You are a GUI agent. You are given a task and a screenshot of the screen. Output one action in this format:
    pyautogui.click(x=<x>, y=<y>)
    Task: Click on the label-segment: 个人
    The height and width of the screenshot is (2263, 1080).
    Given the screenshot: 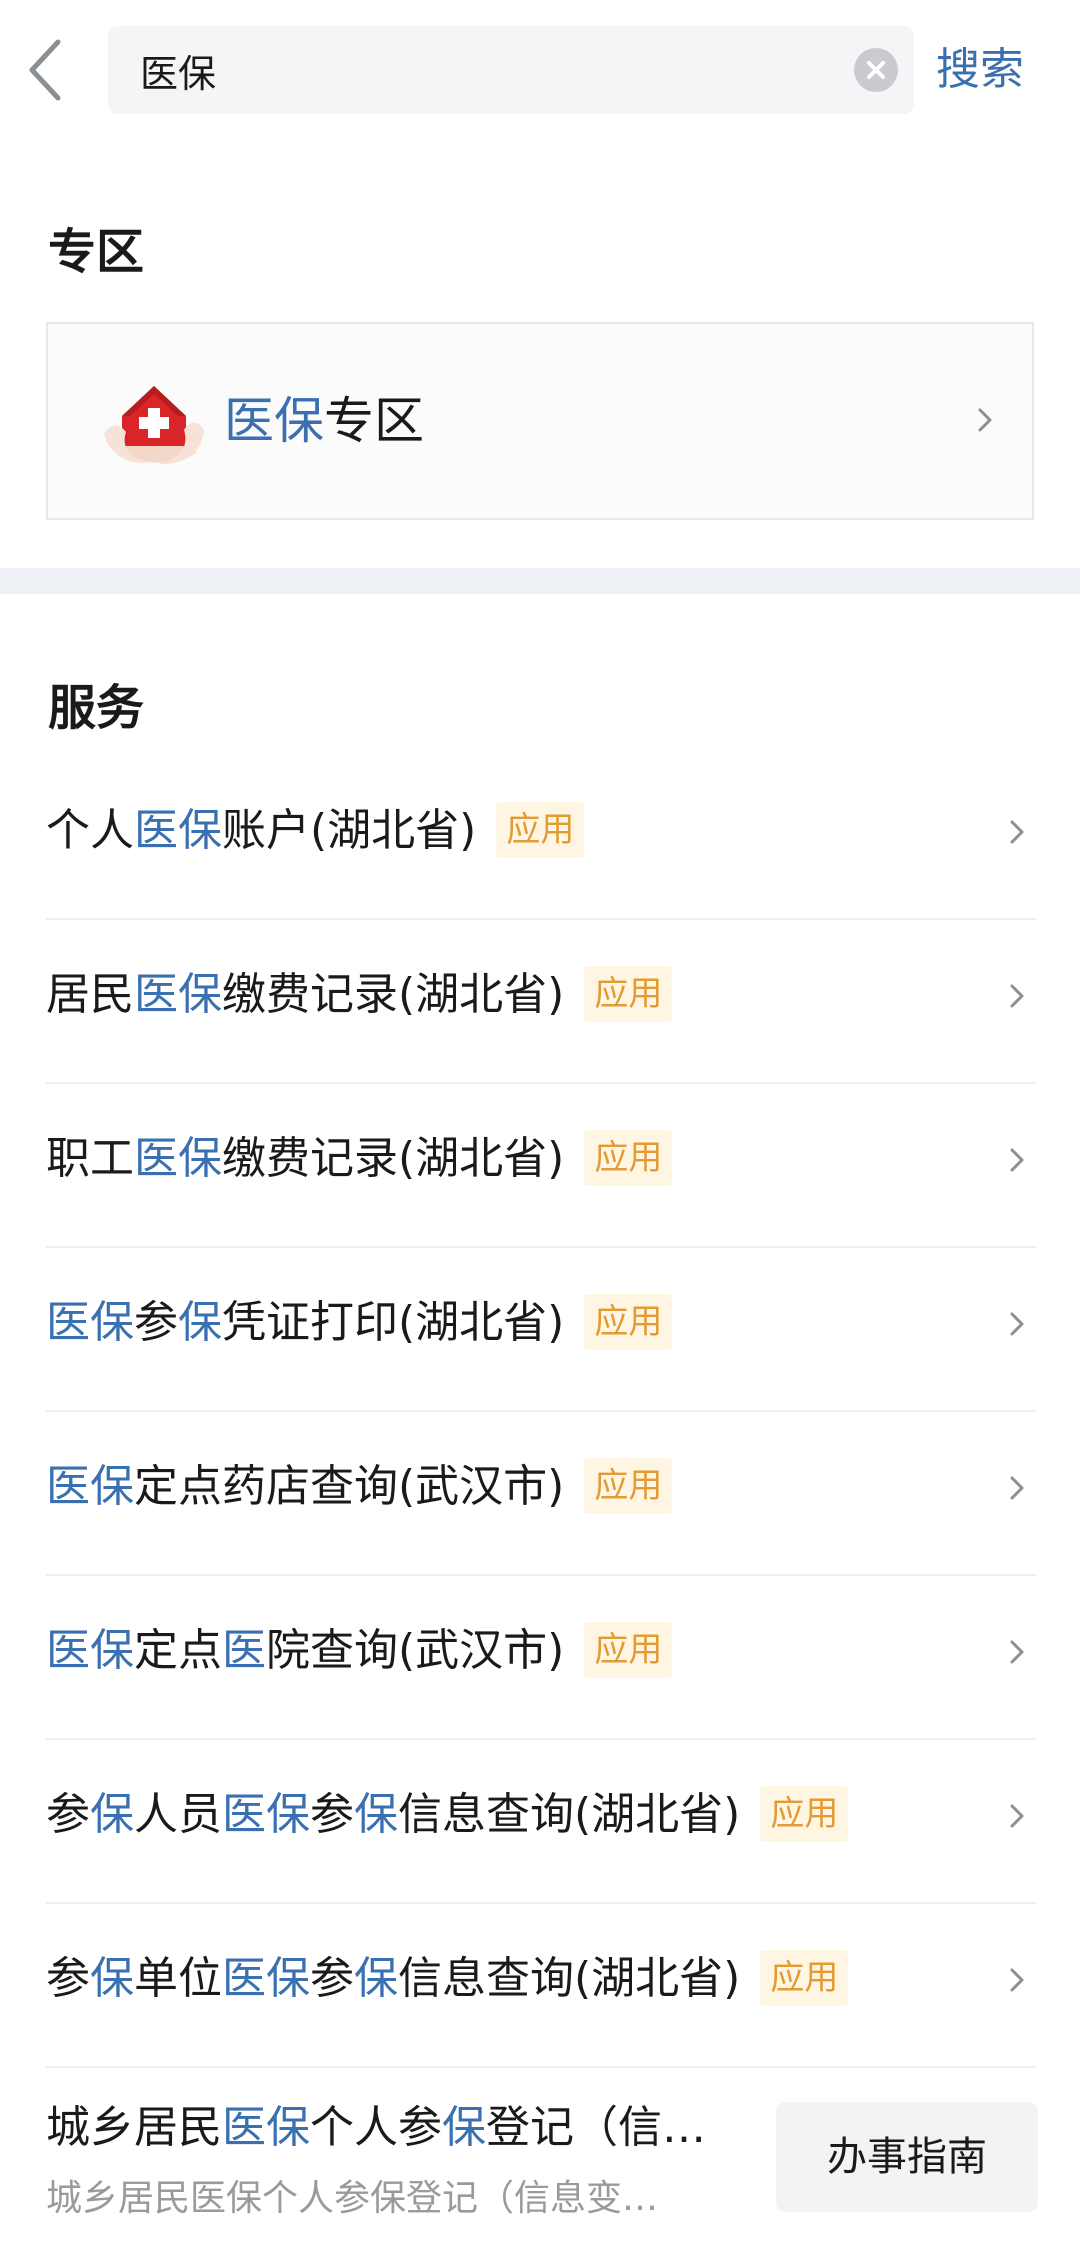 What is the action you would take?
    pyautogui.click(x=90, y=830)
    